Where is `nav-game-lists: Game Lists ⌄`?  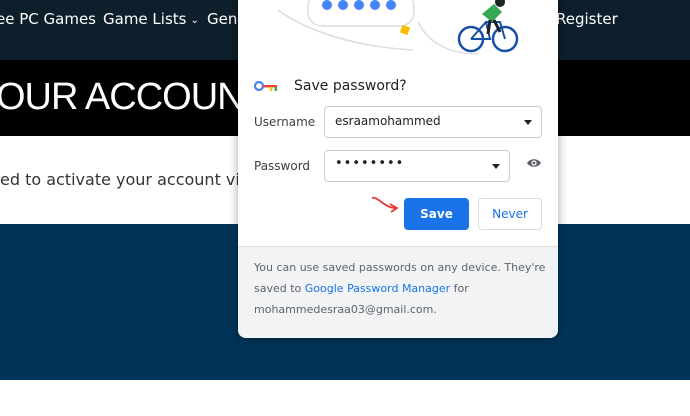 nav-game-lists: Game Lists ⌄ is located at coordinates (151, 20).